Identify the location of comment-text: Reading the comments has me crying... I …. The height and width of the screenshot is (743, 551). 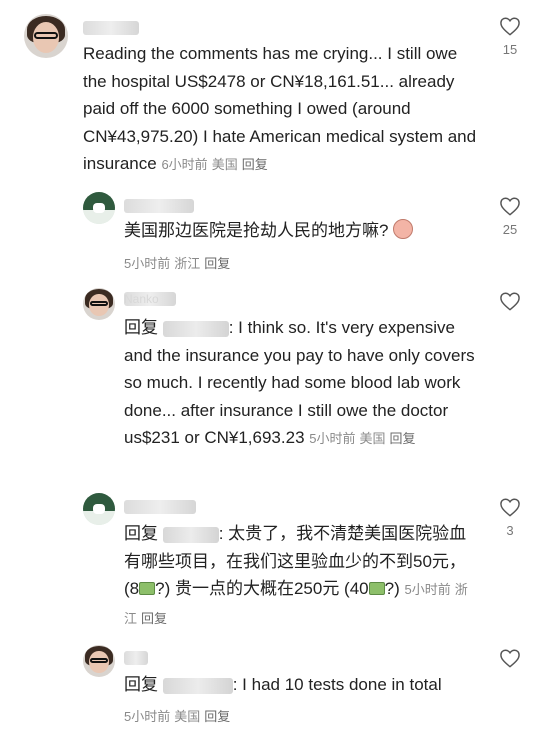
(283, 109).